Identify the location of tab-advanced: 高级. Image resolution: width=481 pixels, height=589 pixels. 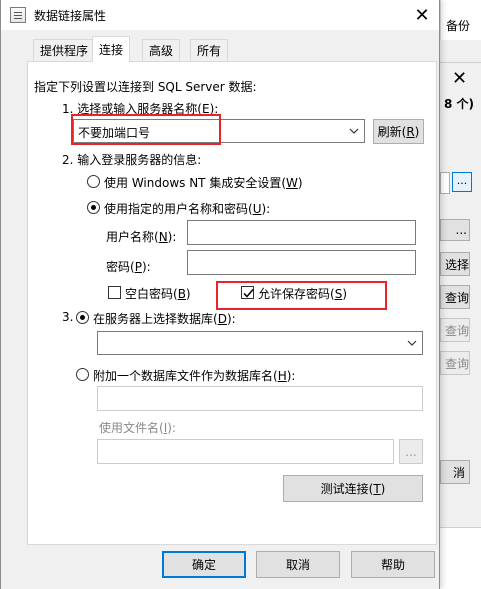
(161, 50).